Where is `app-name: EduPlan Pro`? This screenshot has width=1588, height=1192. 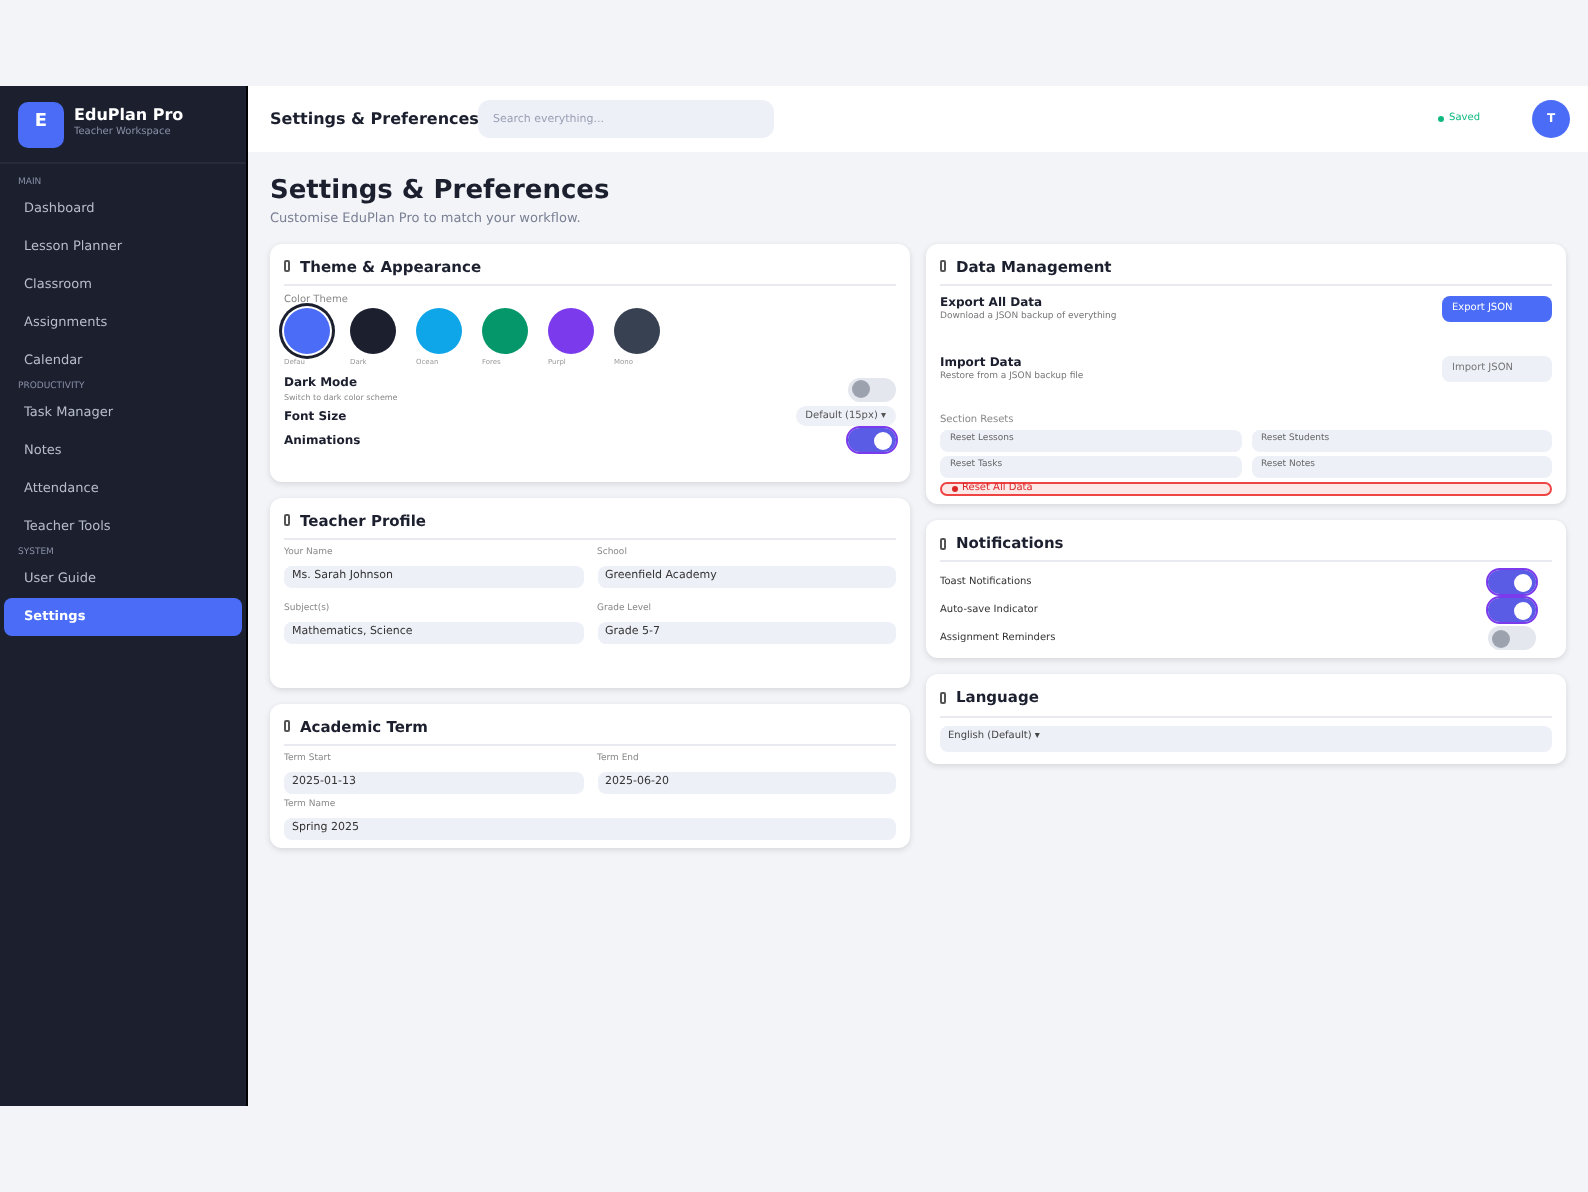
app-name: EduPlan Pro is located at coordinates (129, 116).